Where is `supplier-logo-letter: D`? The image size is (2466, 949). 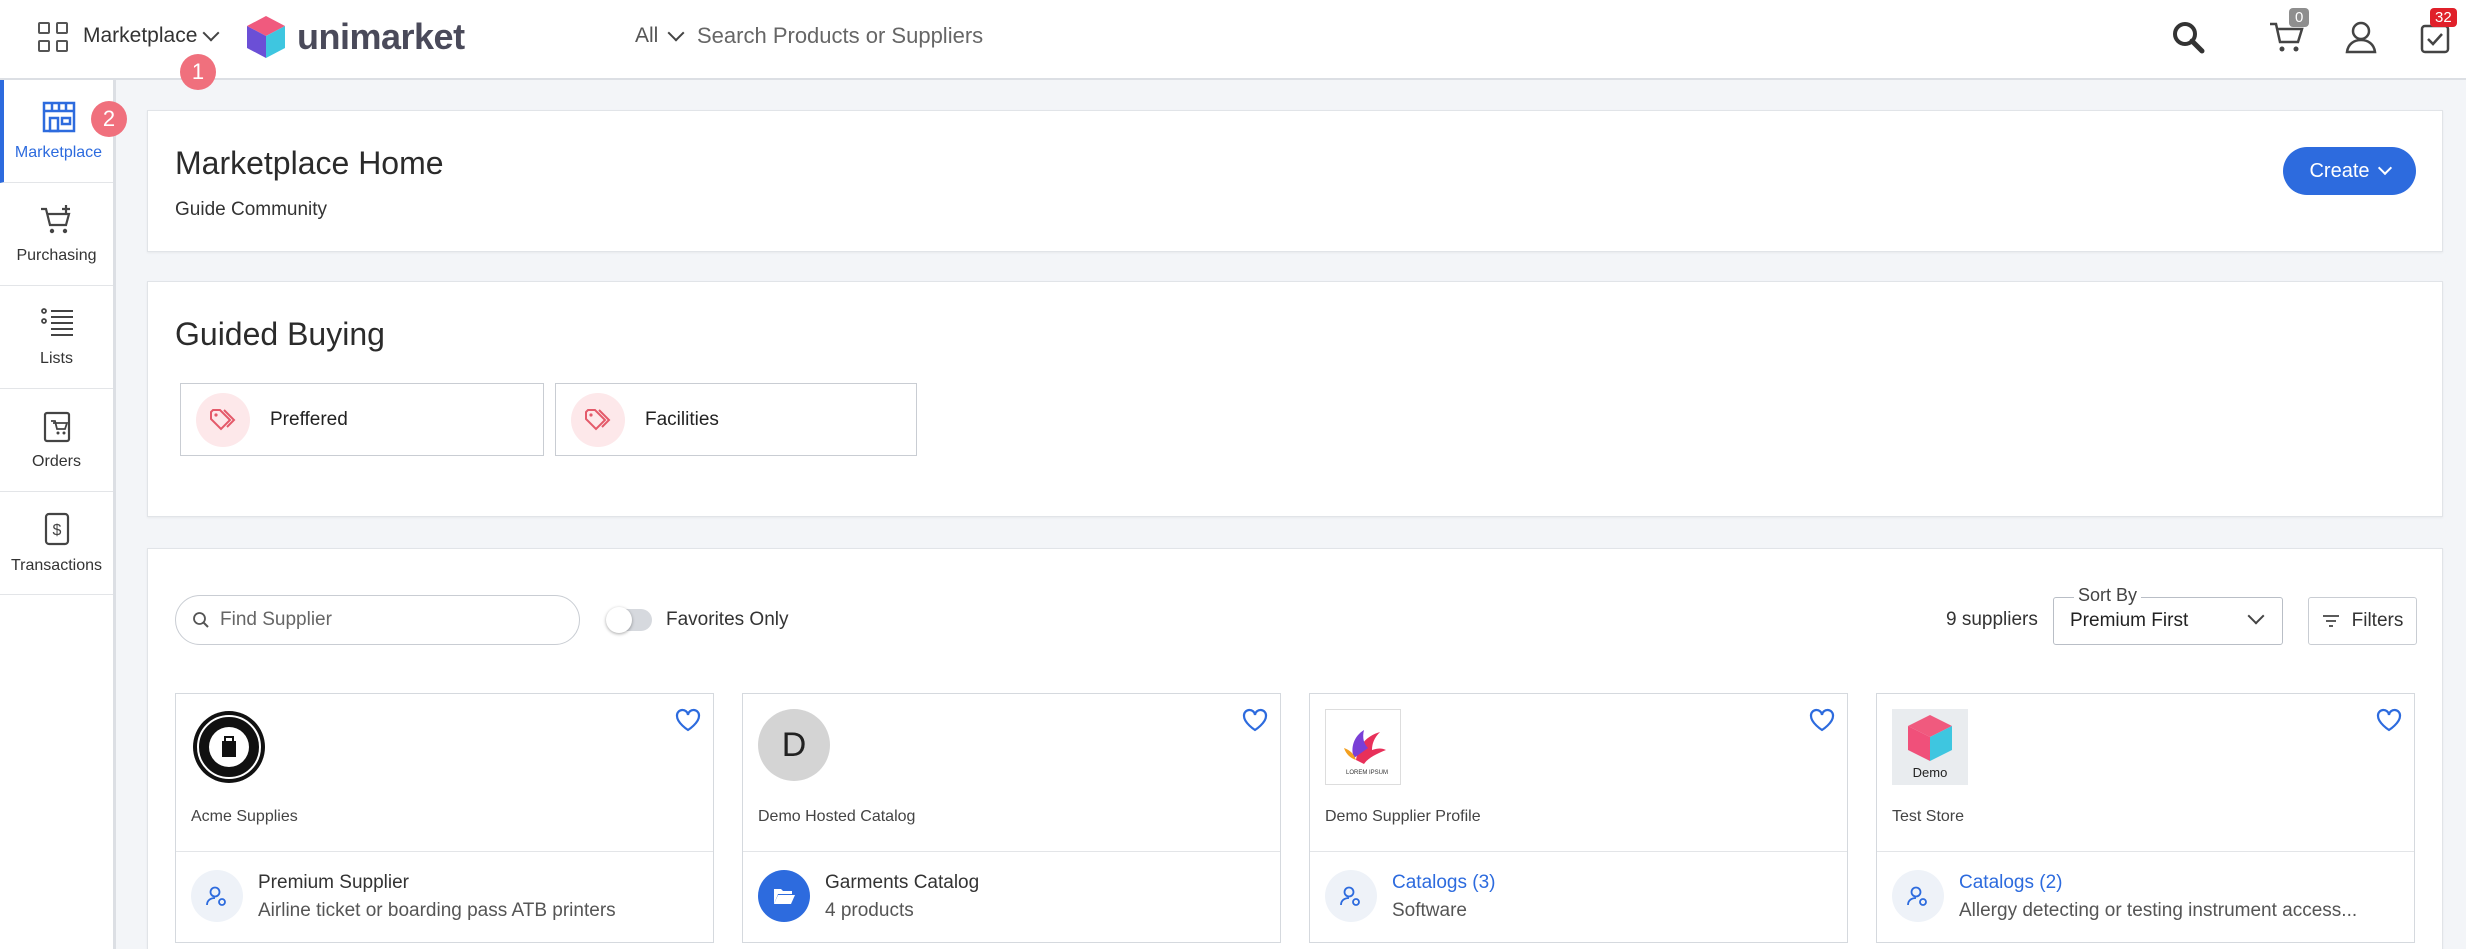 supplier-logo-letter: D is located at coordinates (794, 745).